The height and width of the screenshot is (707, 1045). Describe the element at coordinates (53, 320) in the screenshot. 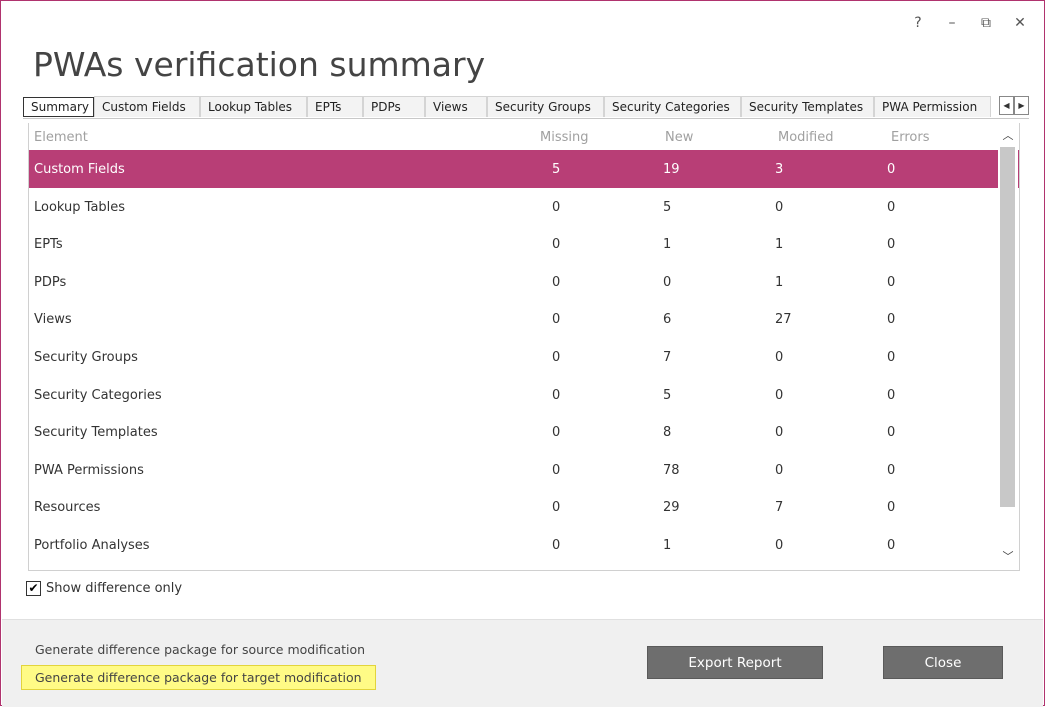

I see `cell-element: Views` at that location.